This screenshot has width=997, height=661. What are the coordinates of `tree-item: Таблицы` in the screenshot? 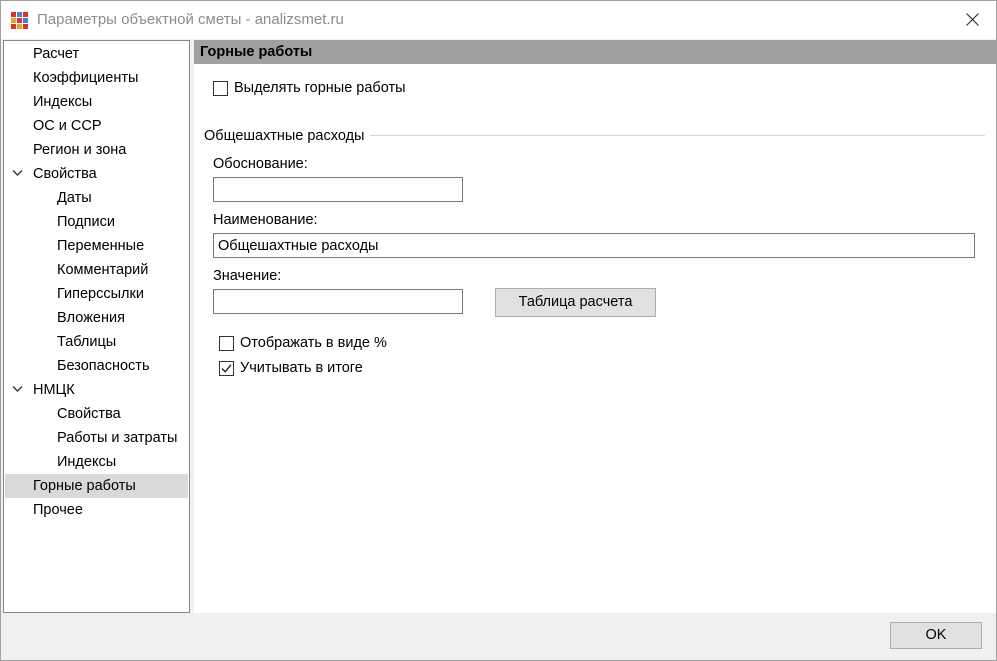 It's located at (96, 342).